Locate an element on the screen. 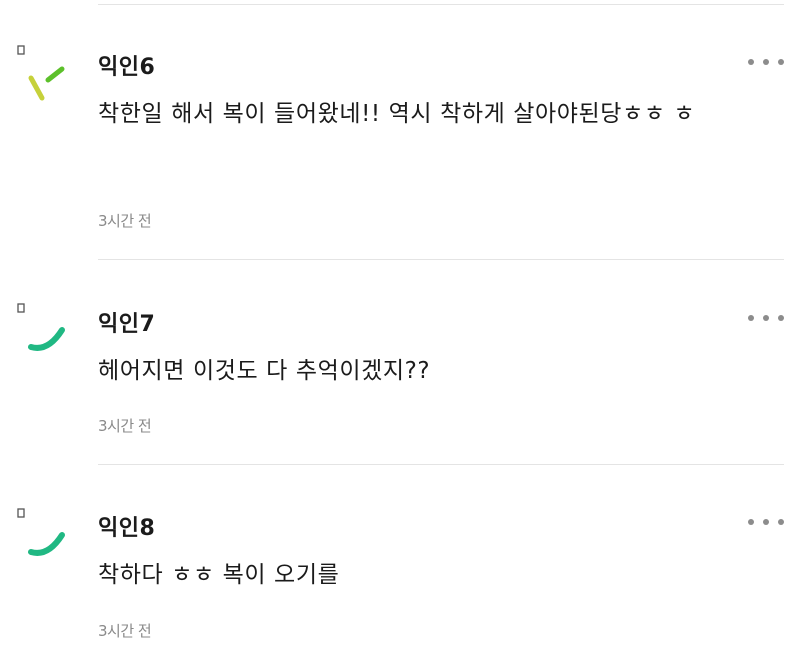  comment-author: 익인7 is located at coordinates (126, 322).